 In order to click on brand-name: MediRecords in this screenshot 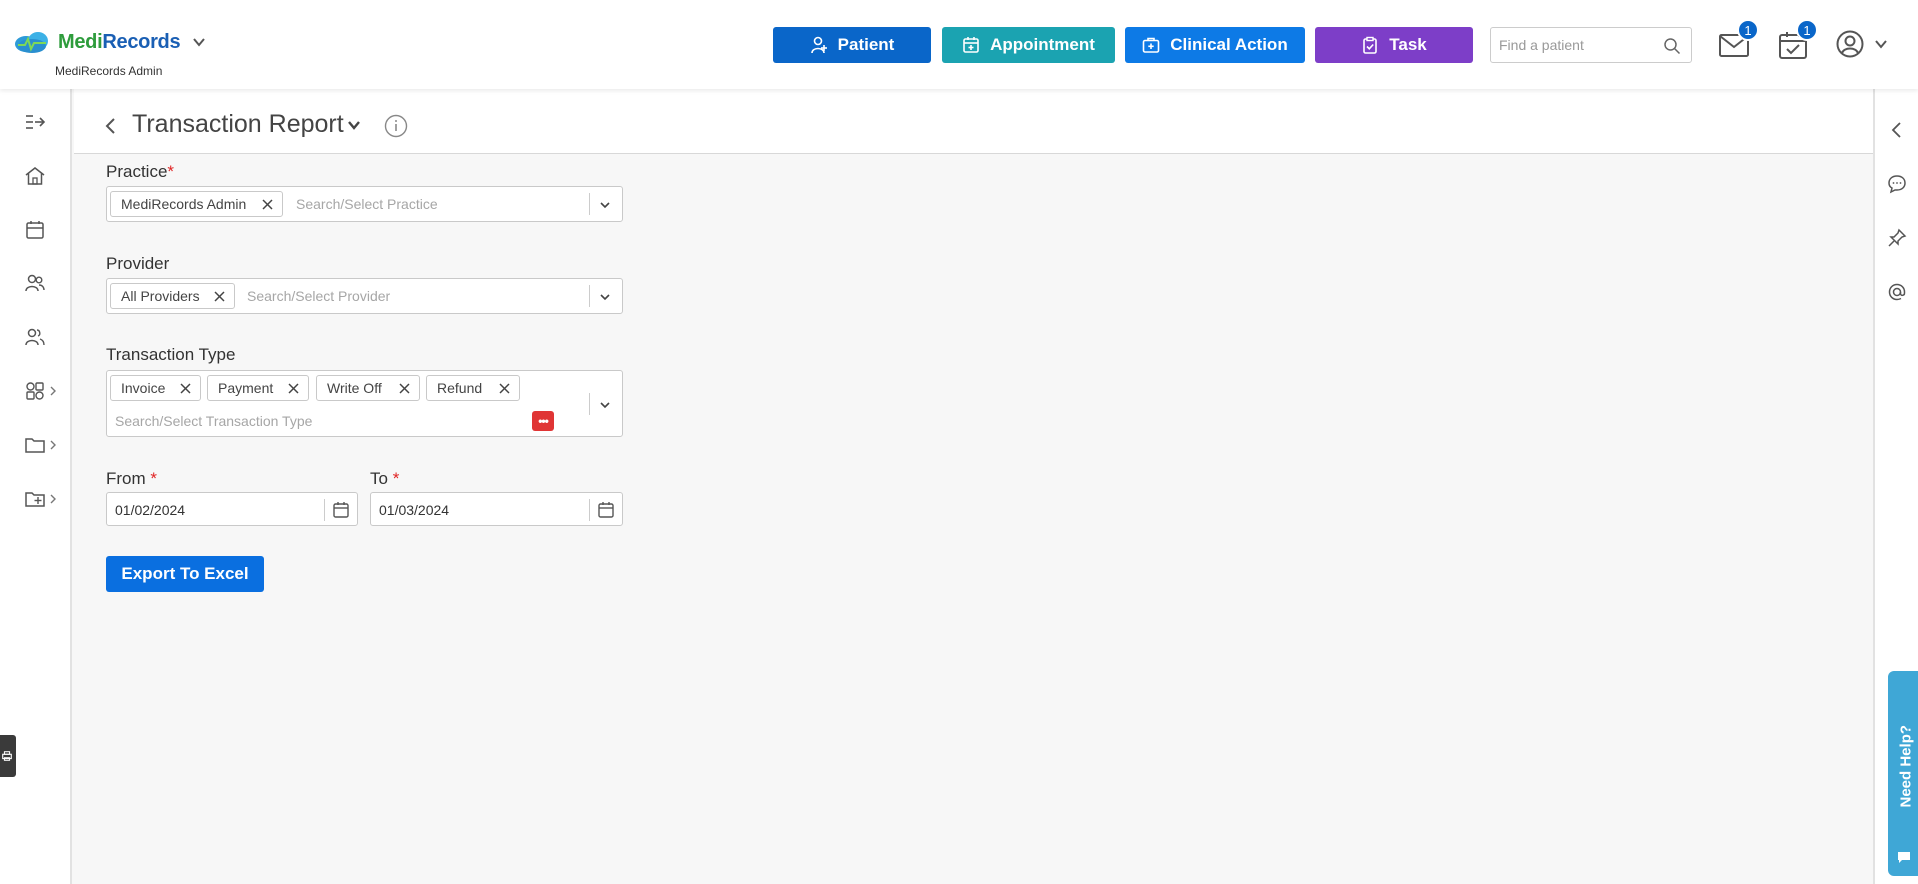, I will do `click(119, 41)`.